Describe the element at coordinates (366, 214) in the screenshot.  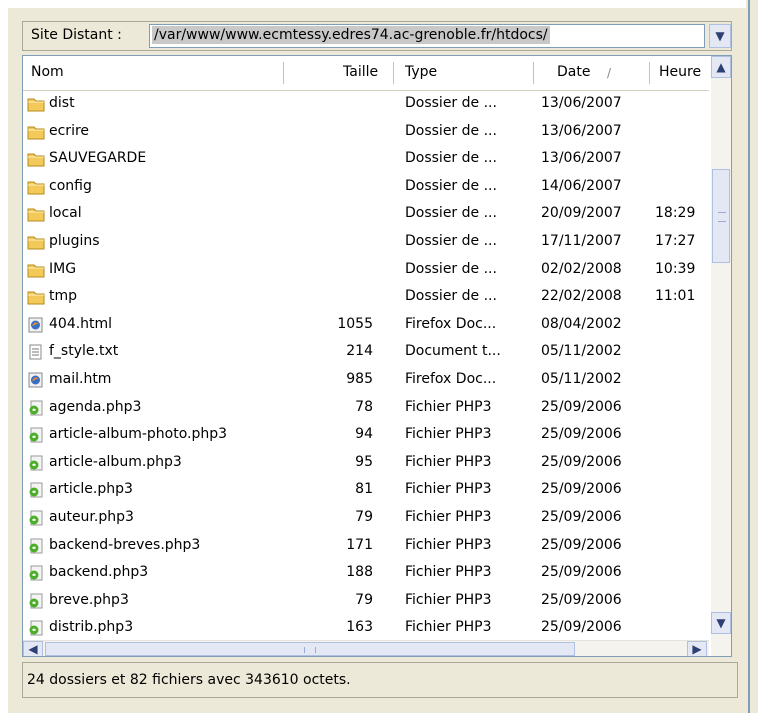
I see `file-row: local Dossier de ... 20/09/2007 18:29` at that location.